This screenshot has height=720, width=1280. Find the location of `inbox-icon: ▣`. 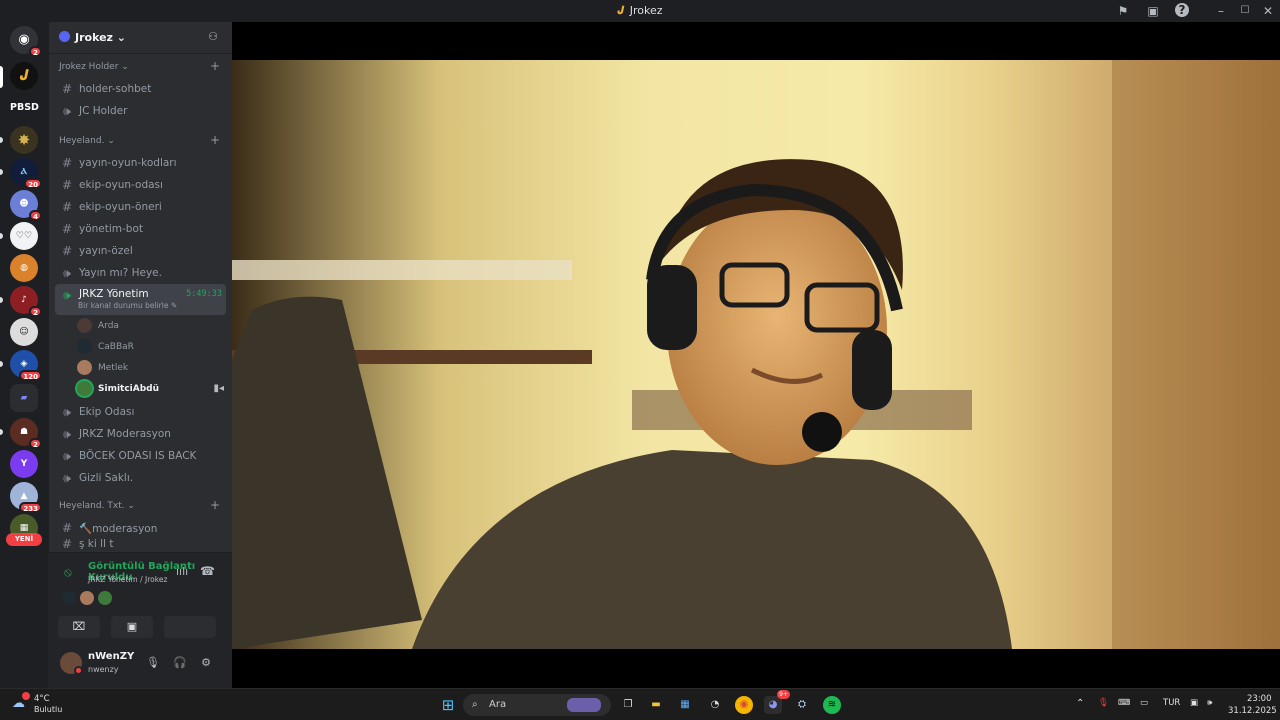

inbox-icon: ▣ is located at coordinates (1153, 11).